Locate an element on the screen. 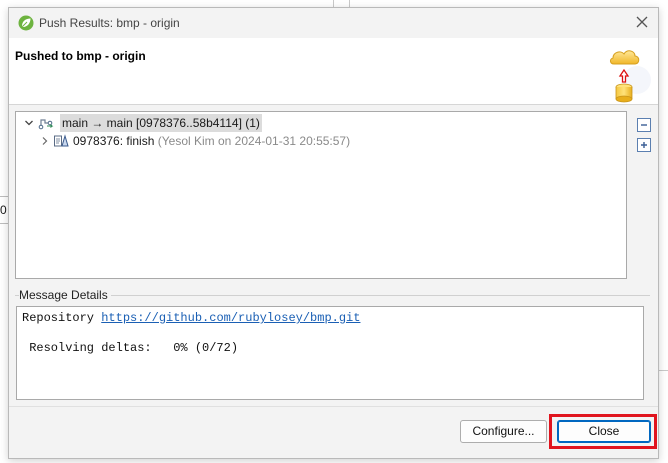  collapse-all-icon is located at coordinates (644, 125).